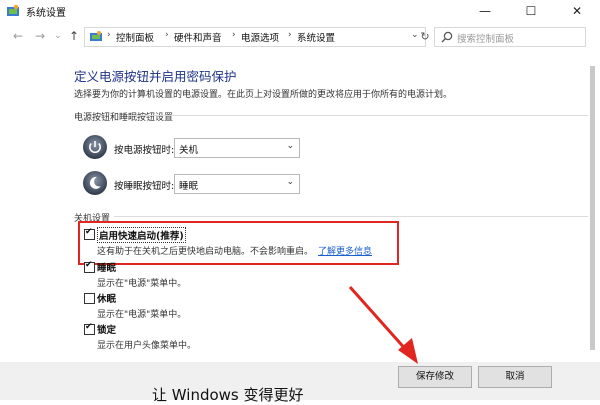  Describe the element at coordinates (95, 183) in the screenshot. I see `sleep-button-icon` at that location.